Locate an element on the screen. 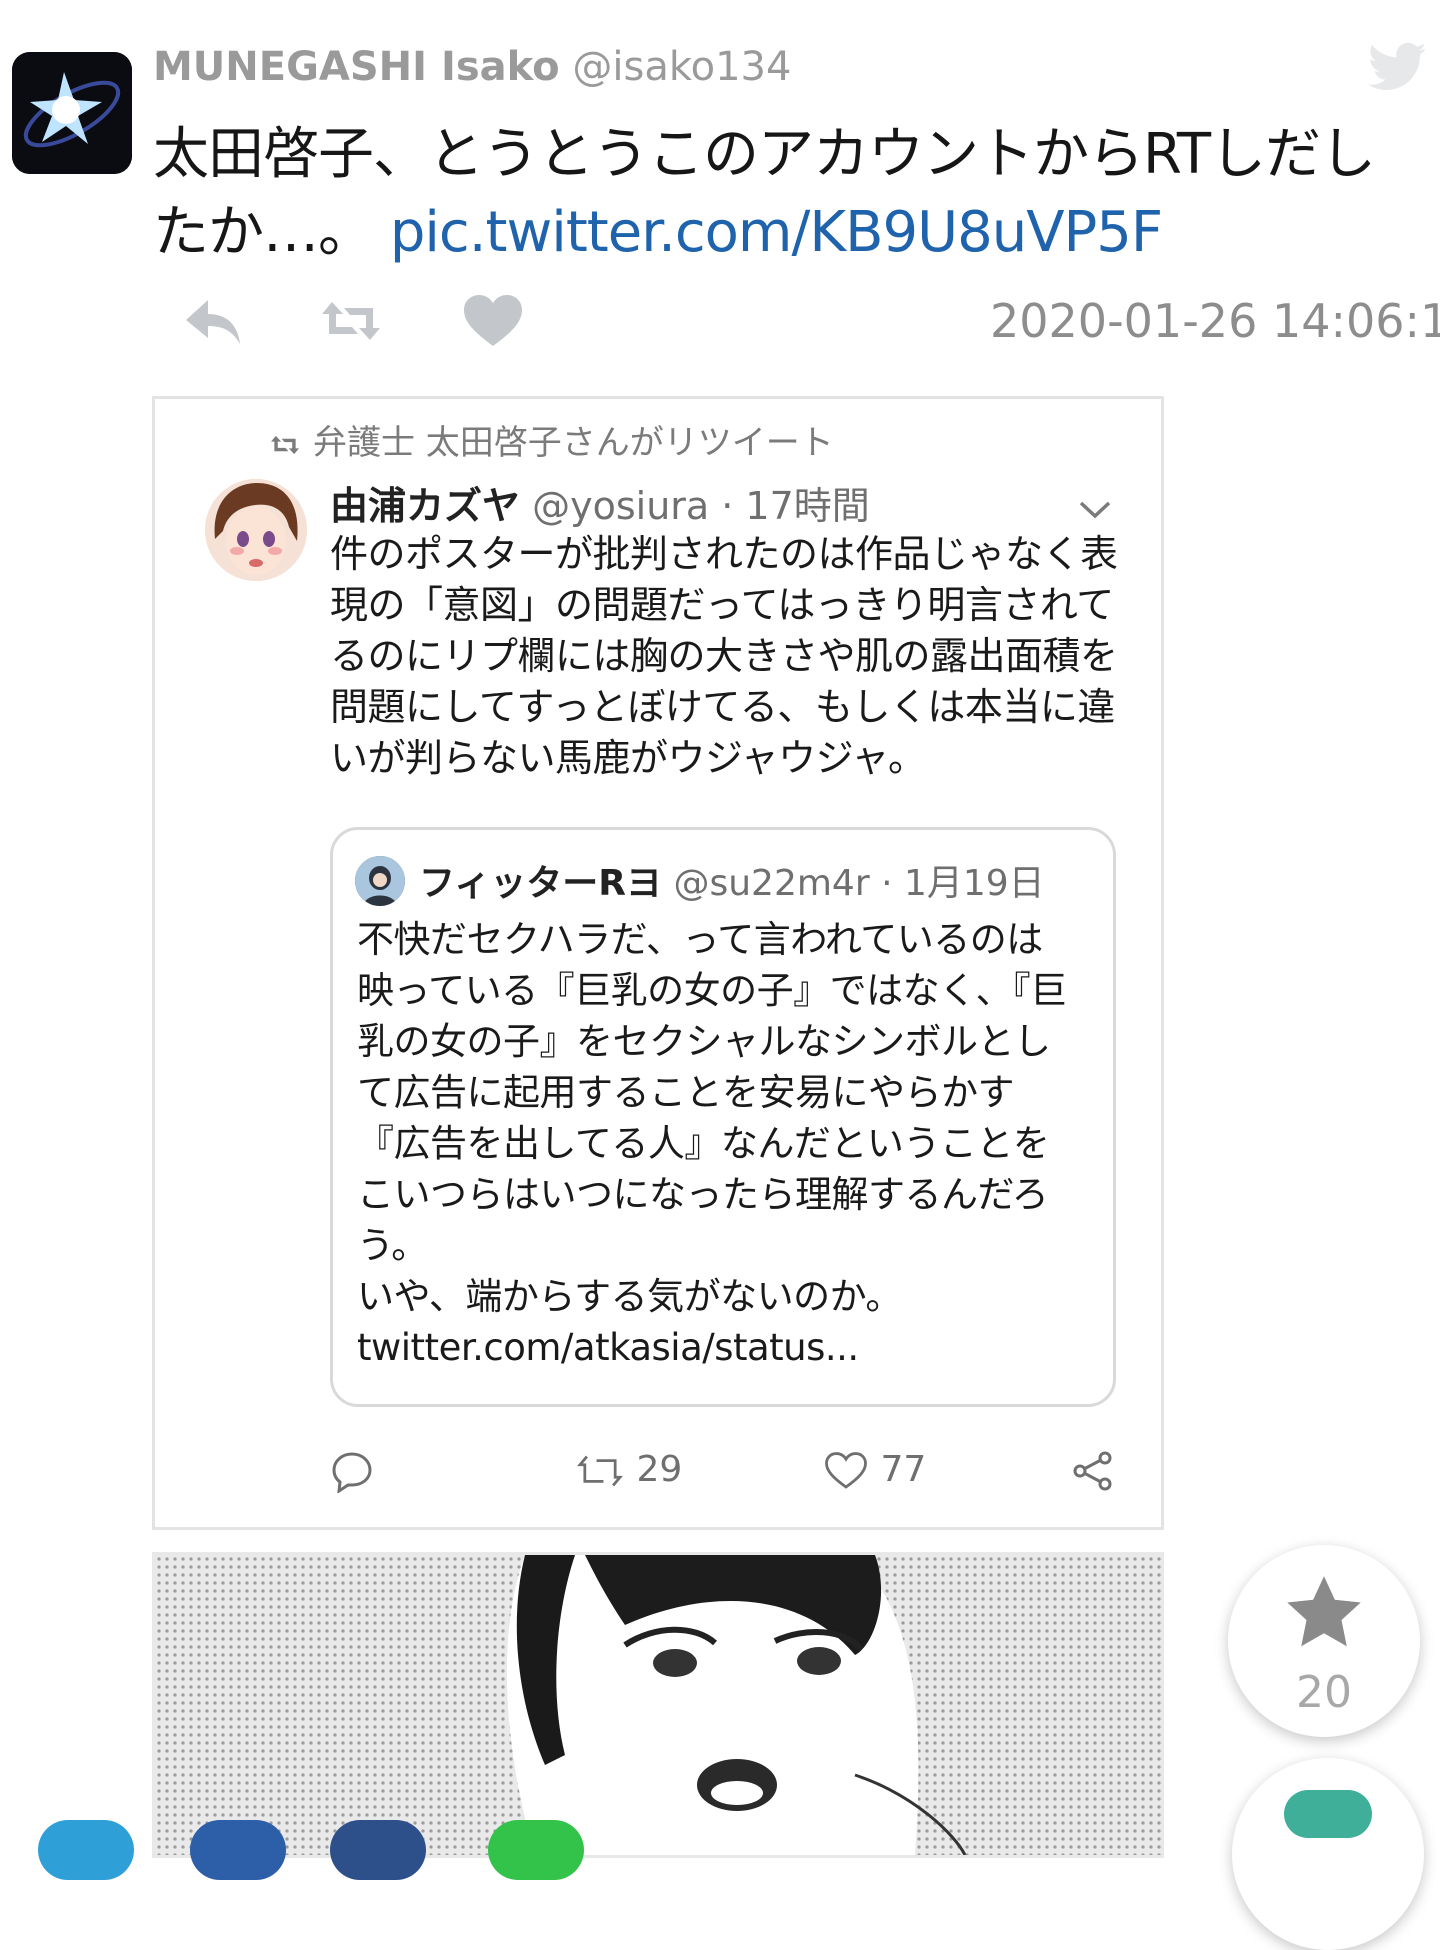 The image size is (1440, 1950). embedded-reply-stat is located at coordinates (352, 1474).